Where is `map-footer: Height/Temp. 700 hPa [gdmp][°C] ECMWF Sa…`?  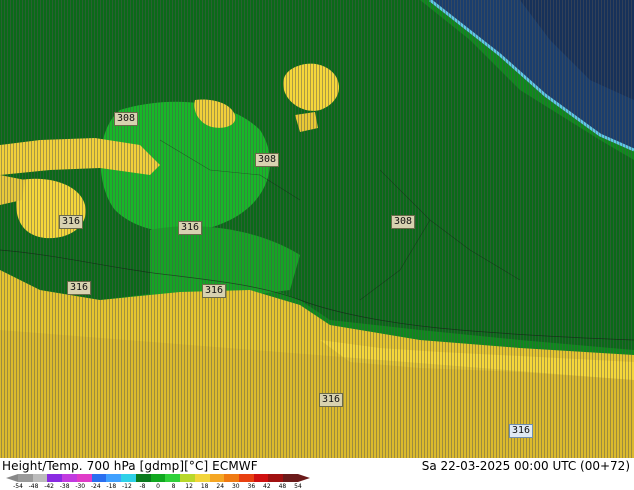 map-footer: Height/Temp. 700 hPa [gdmp][°C] ECMWF Sa… is located at coordinates (317, 474).